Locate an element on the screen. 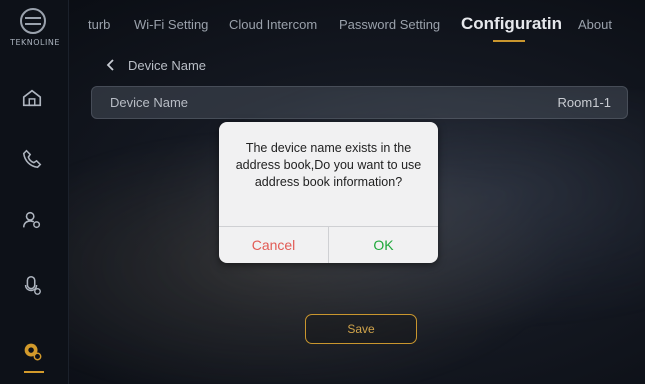 This screenshot has height=384, width=645. sidebar-item-intercom is located at coordinates (32, 285).